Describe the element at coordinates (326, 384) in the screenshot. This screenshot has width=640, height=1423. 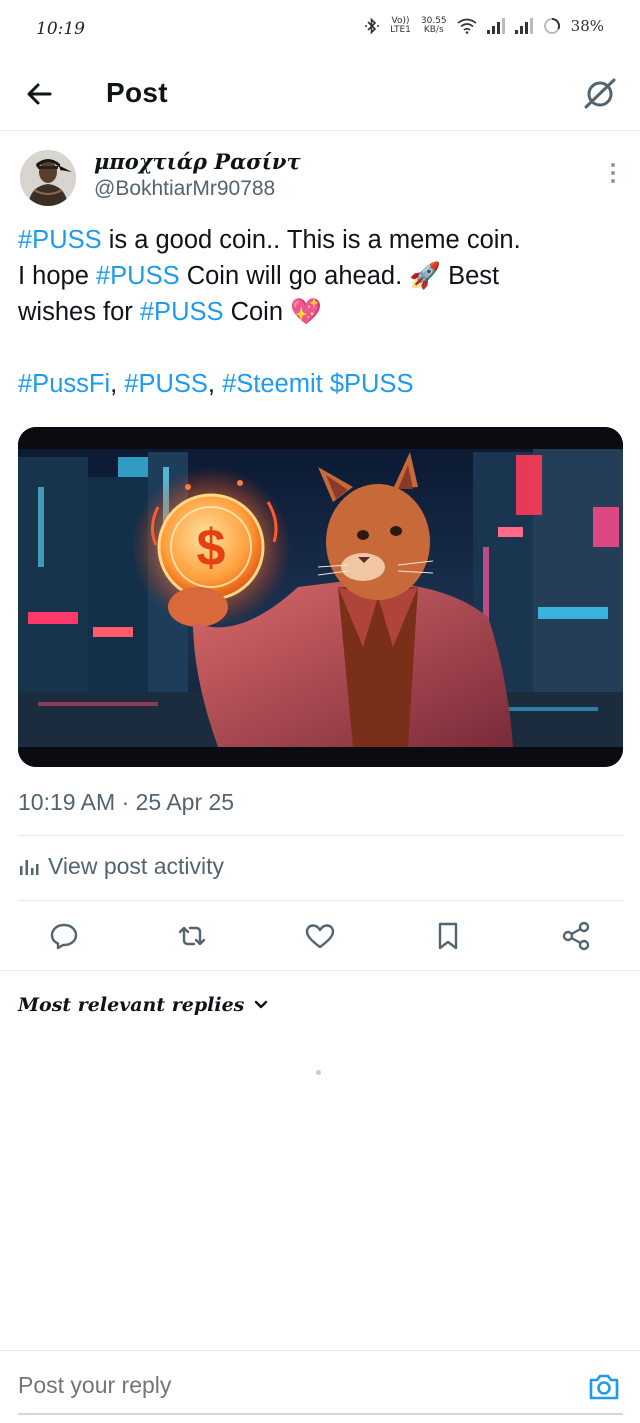
I see `post-text-separator` at that location.